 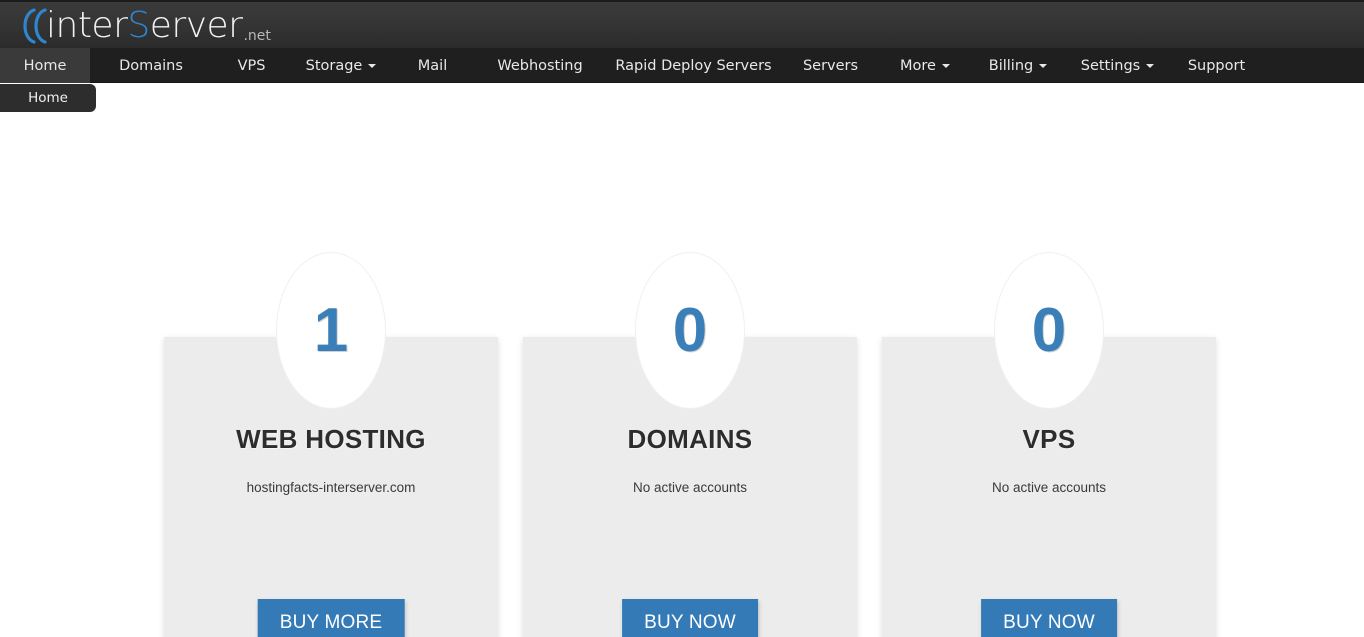 I want to click on nav-item-billing: Billing, so click(x=1018, y=65).